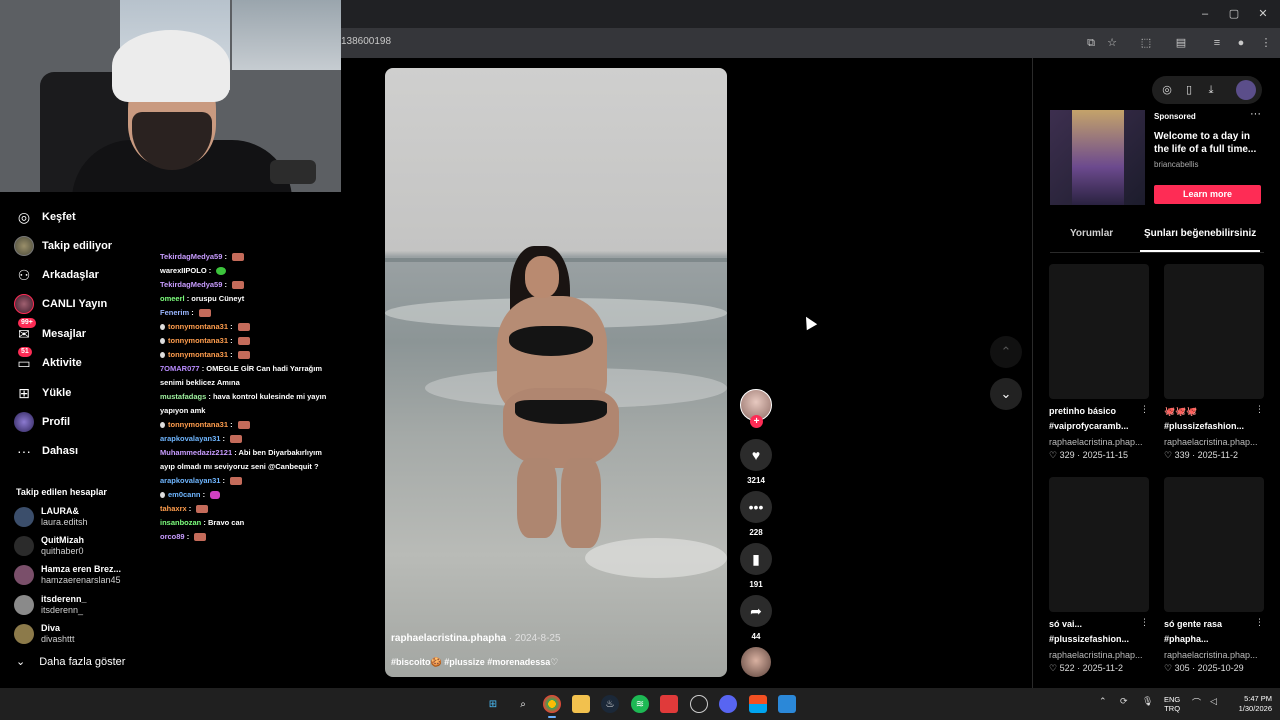  I want to click on file-explorer-icon, so click(581, 704).